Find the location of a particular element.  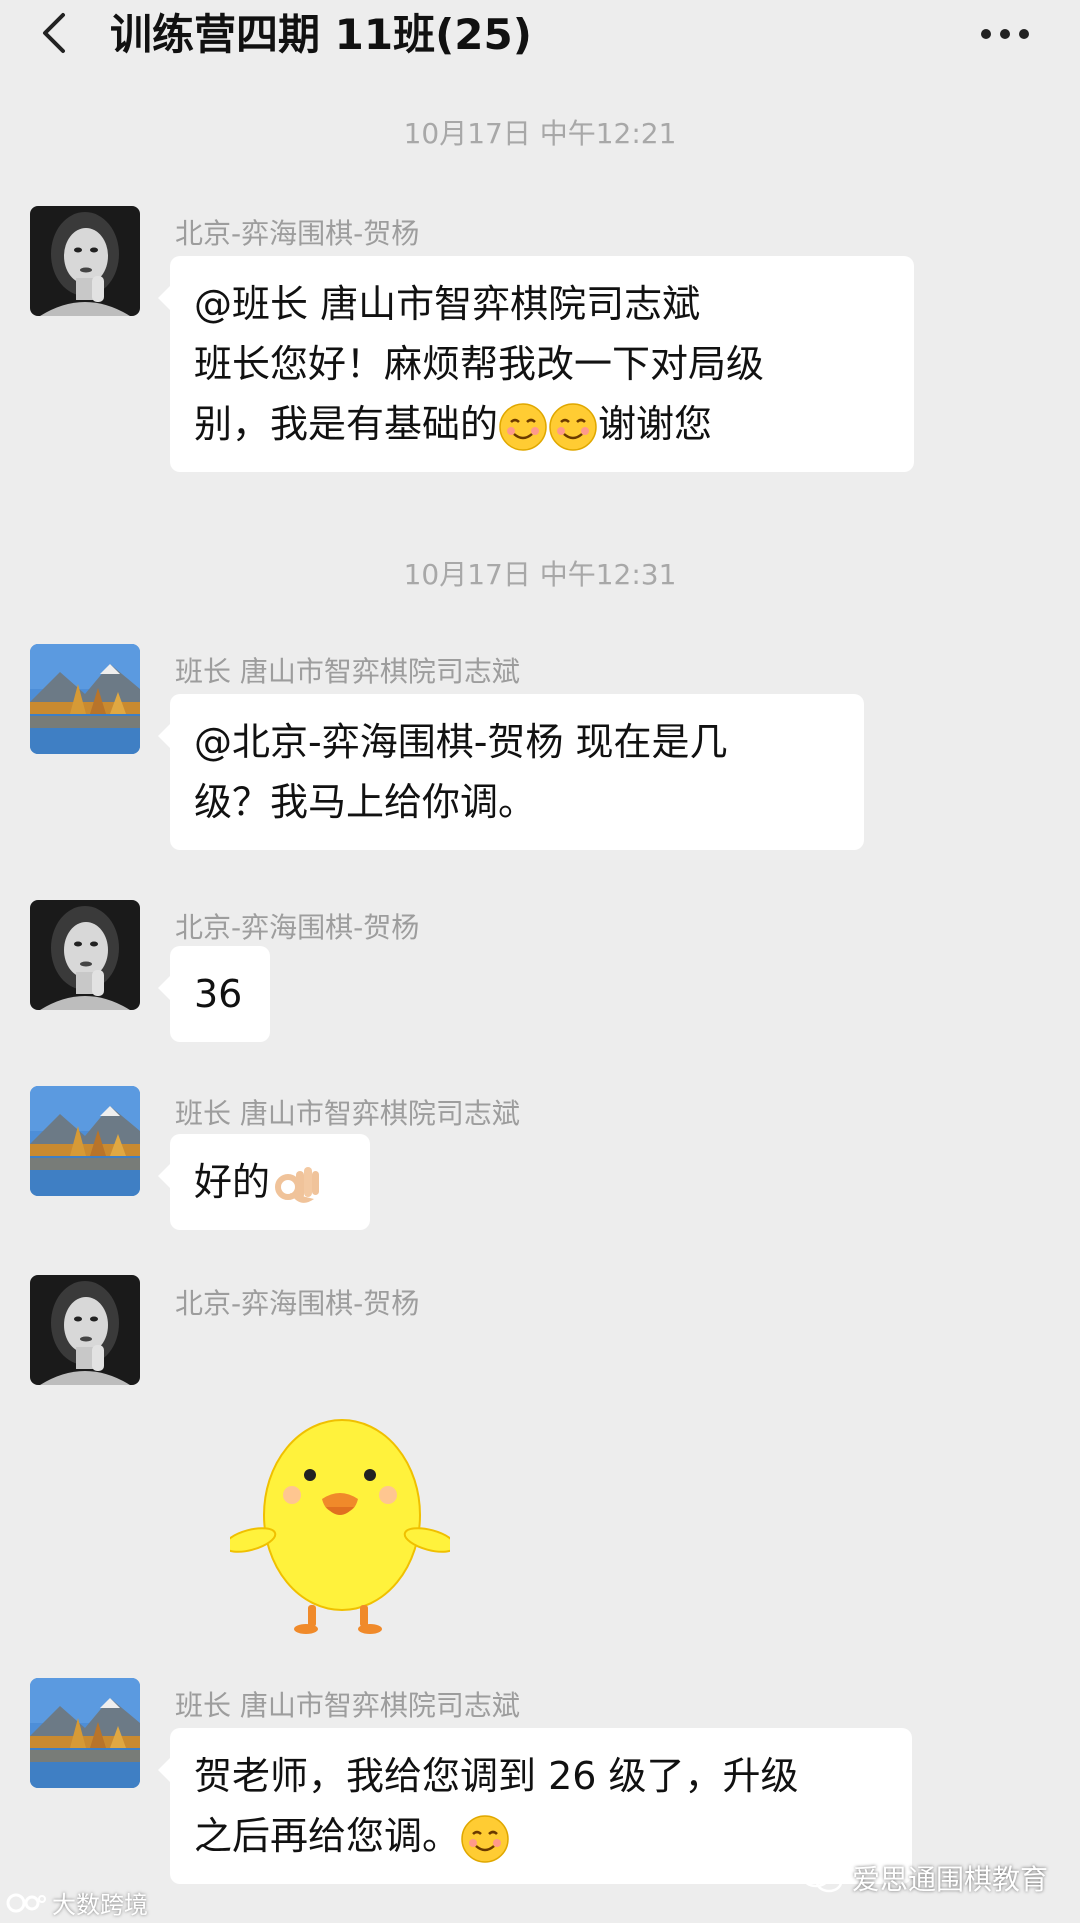

message-line: 班长您好！麻烦帮我改一下对局级 is located at coordinates (479, 364).